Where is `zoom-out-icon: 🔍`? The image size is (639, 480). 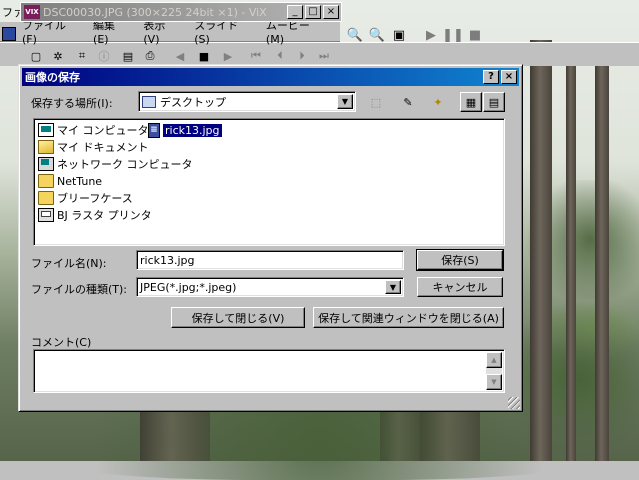
zoom-out-icon: 🔍 is located at coordinates (377, 35).